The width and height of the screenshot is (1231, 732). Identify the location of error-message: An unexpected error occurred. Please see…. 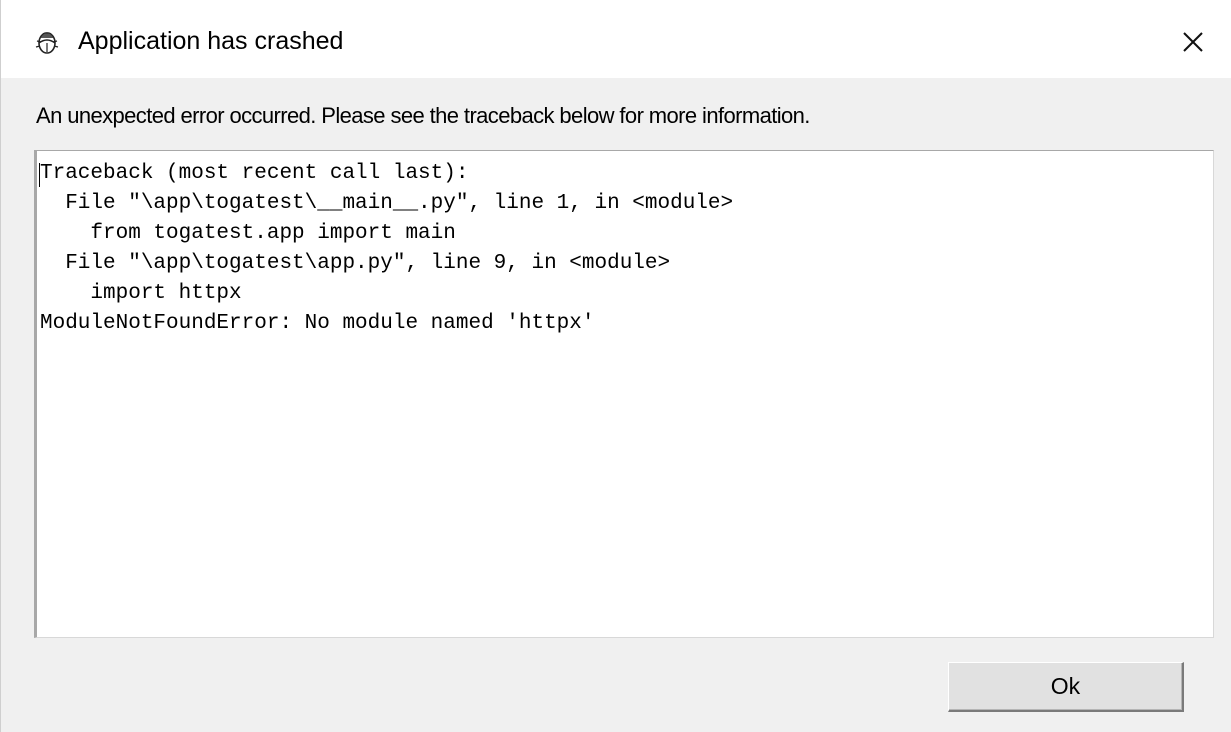
(423, 115).